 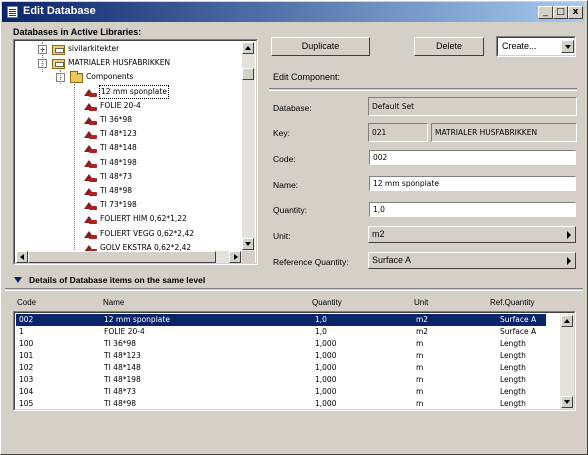 I want to click on details-scroll-up-button, so click(x=567, y=321).